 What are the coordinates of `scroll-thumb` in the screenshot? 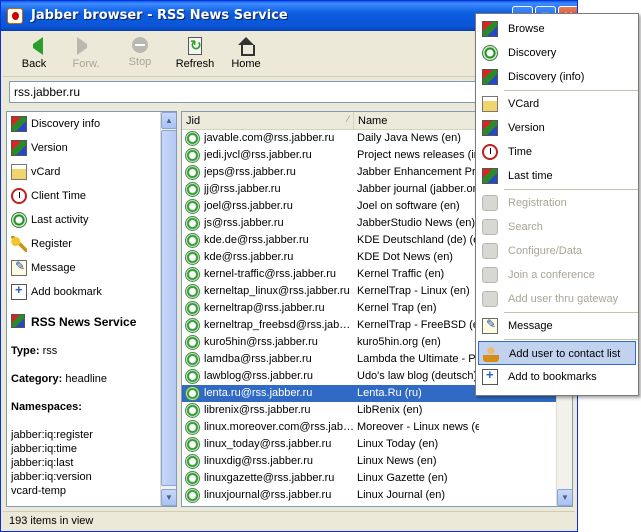 It's located at (168, 308).